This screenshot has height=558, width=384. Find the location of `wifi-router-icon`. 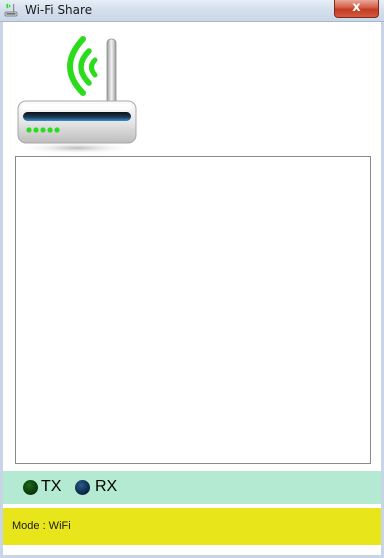

wifi-router-icon is located at coordinates (11, 10).